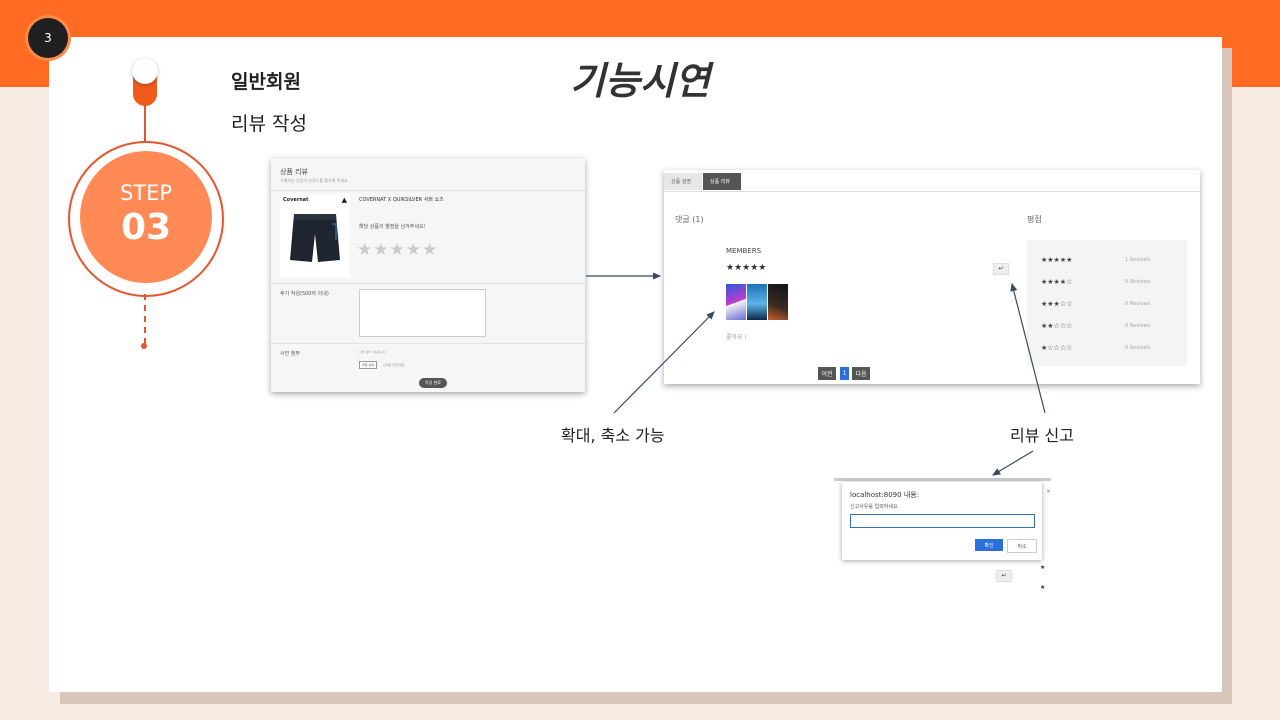 The width and height of the screenshot is (1280, 720). Describe the element at coordinates (1012, 463) in the screenshot. I see `arrow-to-dialog` at that location.